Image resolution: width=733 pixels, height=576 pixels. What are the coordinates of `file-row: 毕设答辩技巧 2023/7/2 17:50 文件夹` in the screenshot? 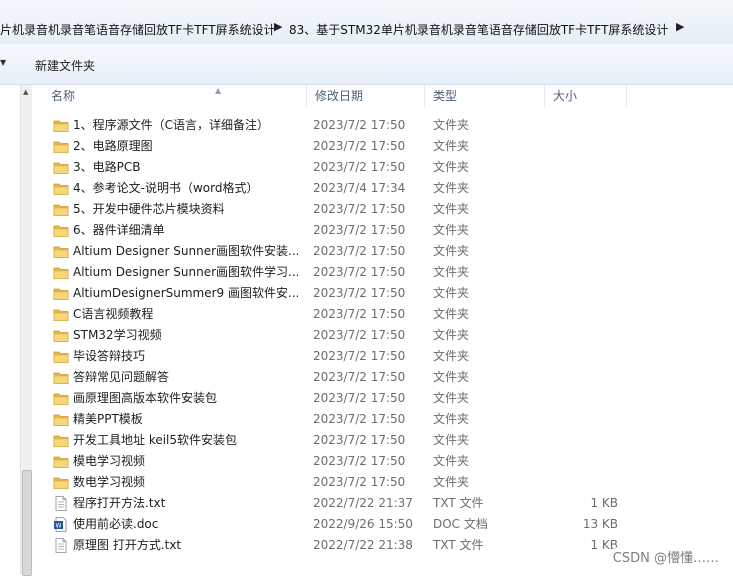 It's located at (382, 356).